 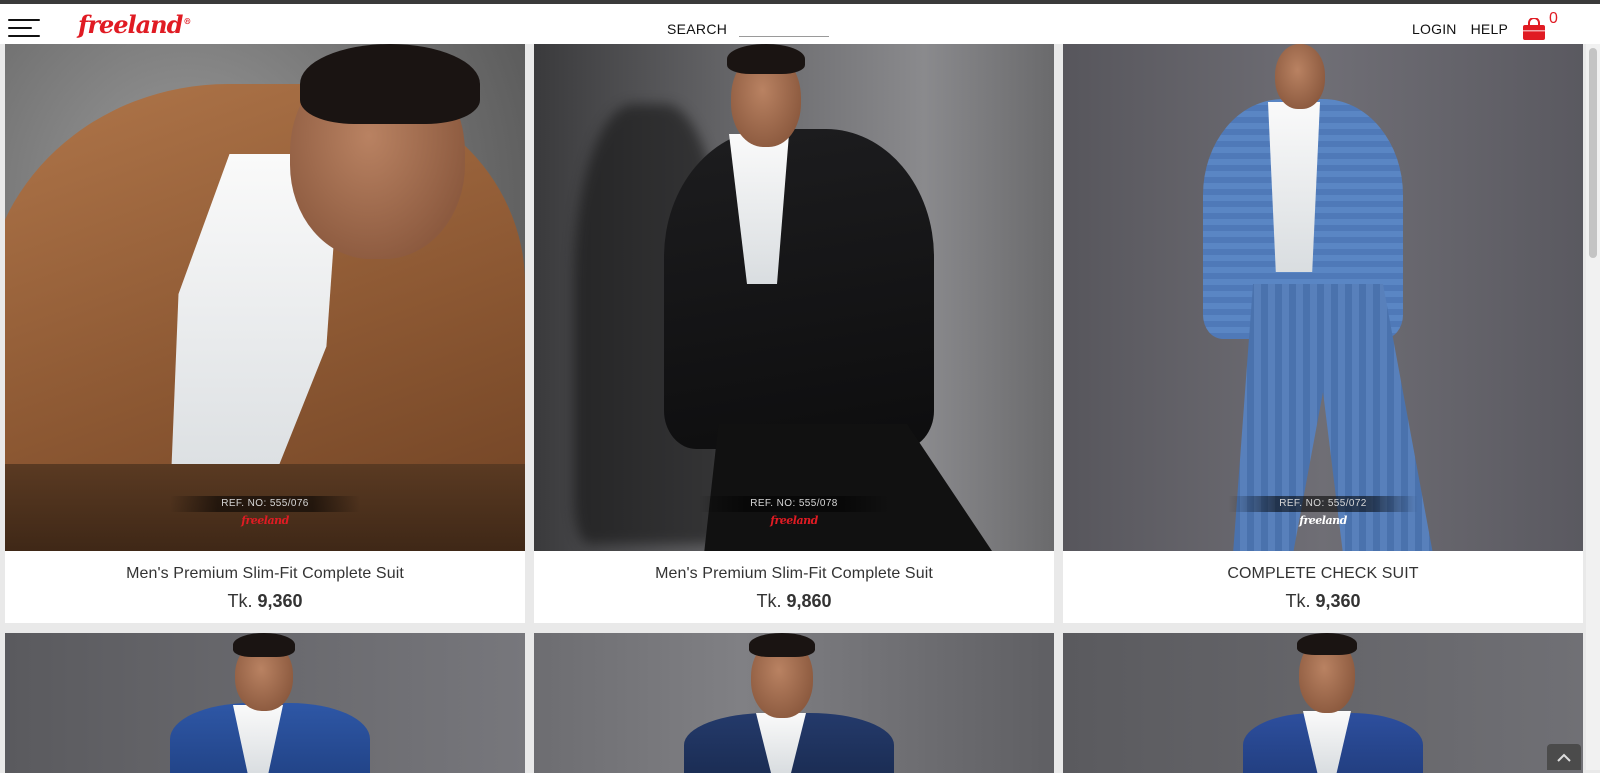 What do you see at coordinates (784, 27) in the screenshot?
I see `search-input` at bounding box center [784, 27].